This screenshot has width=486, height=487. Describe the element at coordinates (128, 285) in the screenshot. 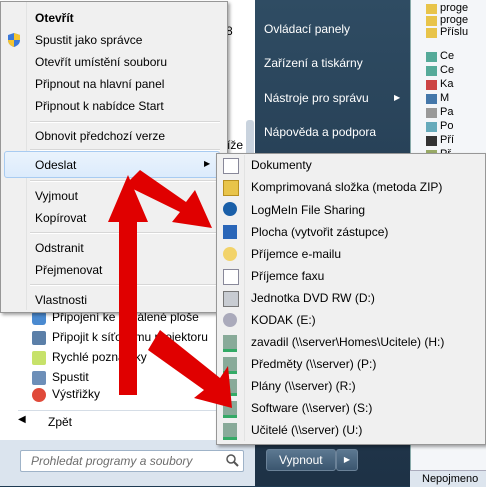

I see `red-arrow-up-icon` at that location.